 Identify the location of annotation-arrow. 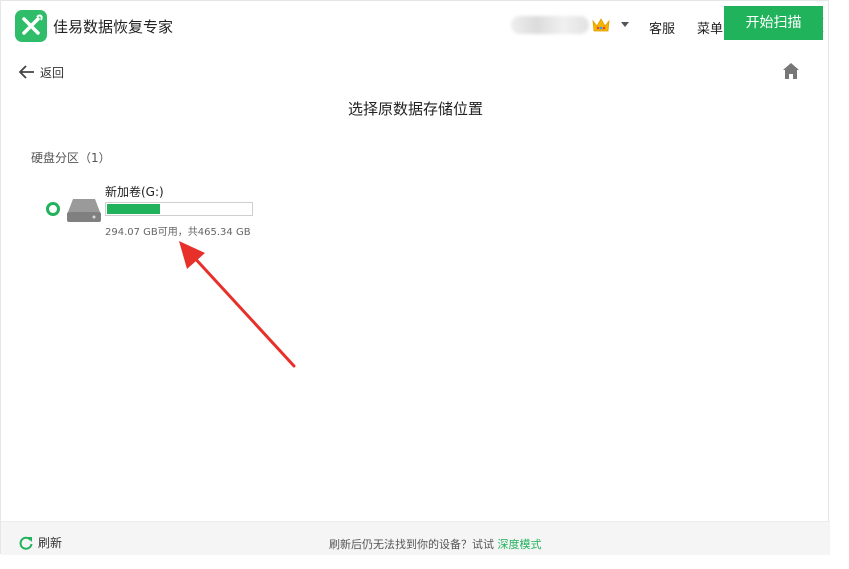
(237, 304).